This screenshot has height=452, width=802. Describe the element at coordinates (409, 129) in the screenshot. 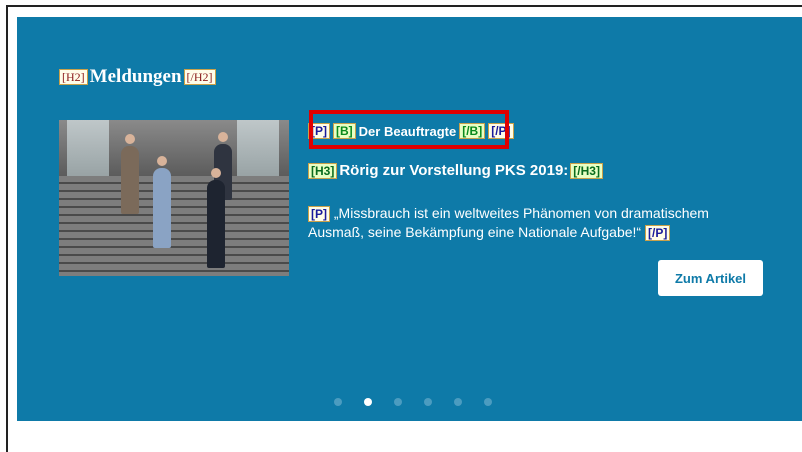

I see `highlight-box` at that location.